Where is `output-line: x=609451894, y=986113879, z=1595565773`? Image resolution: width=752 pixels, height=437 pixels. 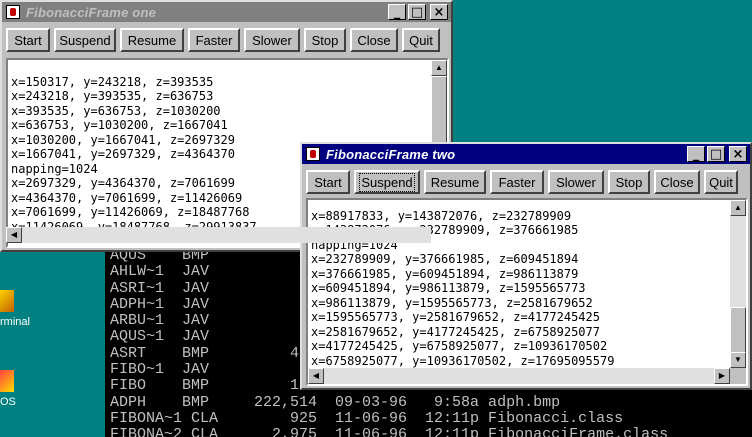
output-line: x=609451894, y=986113879, z=1595565773 is located at coordinates (448, 288).